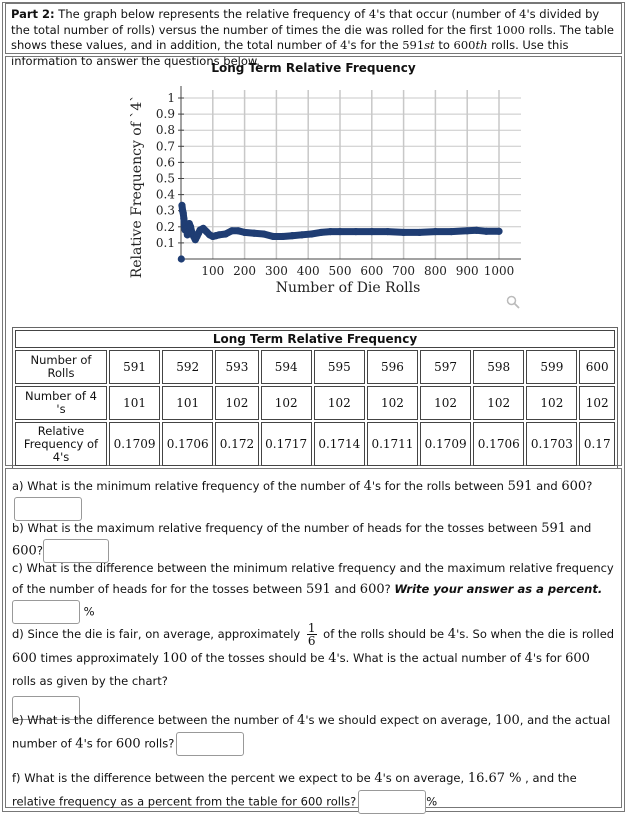 The width and height of the screenshot is (629, 816). I want to click on y-tick-label: 0.3, so click(165, 211).